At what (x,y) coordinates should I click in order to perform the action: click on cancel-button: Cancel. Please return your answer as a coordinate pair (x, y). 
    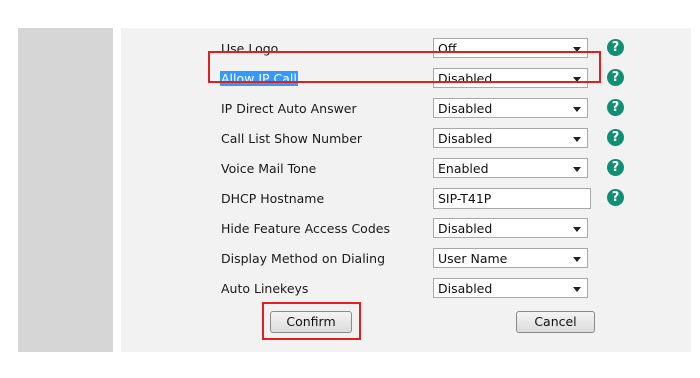
    Looking at the image, I should click on (555, 322).